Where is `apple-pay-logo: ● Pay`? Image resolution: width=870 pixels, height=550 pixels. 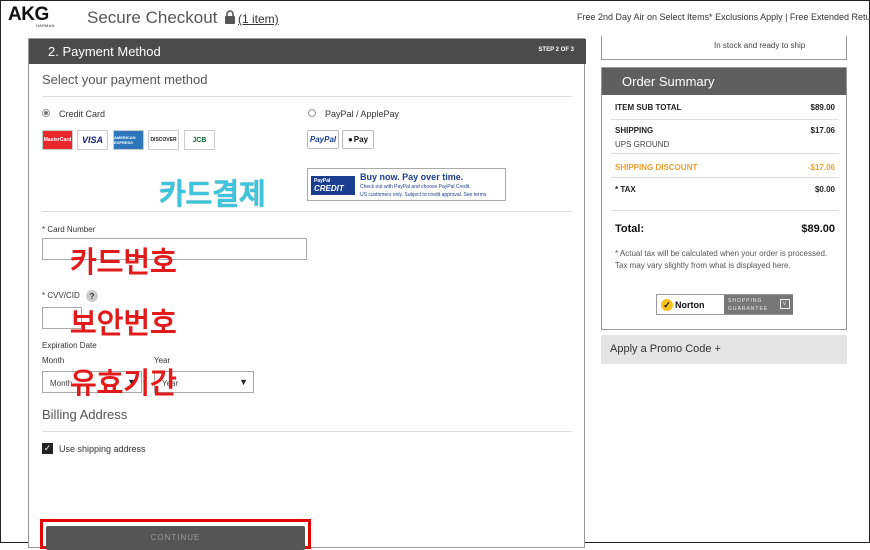
apple-pay-logo: ● Pay is located at coordinates (358, 139).